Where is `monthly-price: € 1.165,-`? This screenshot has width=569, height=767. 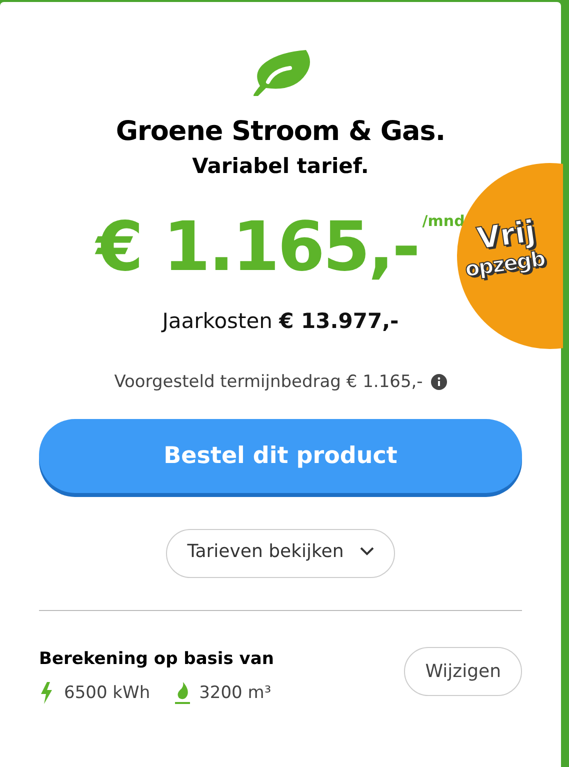 monthly-price: € 1.165,- is located at coordinates (257, 248).